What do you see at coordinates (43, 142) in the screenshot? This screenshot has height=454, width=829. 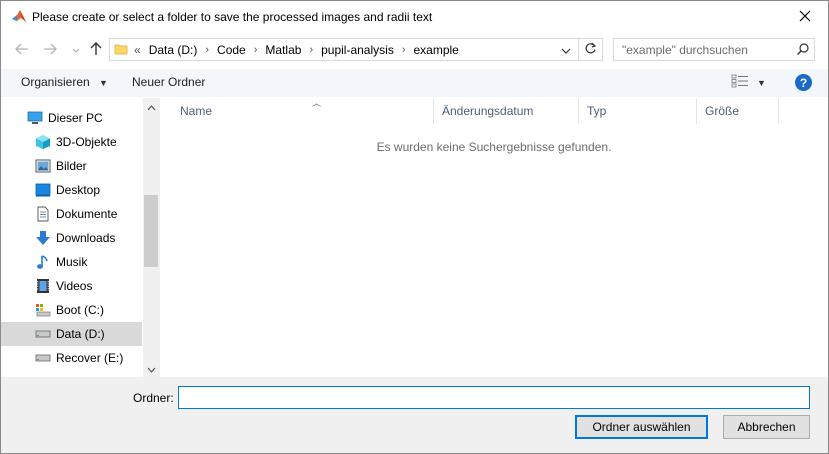 I see `3d-objects-icon` at bounding box center [43, 142].